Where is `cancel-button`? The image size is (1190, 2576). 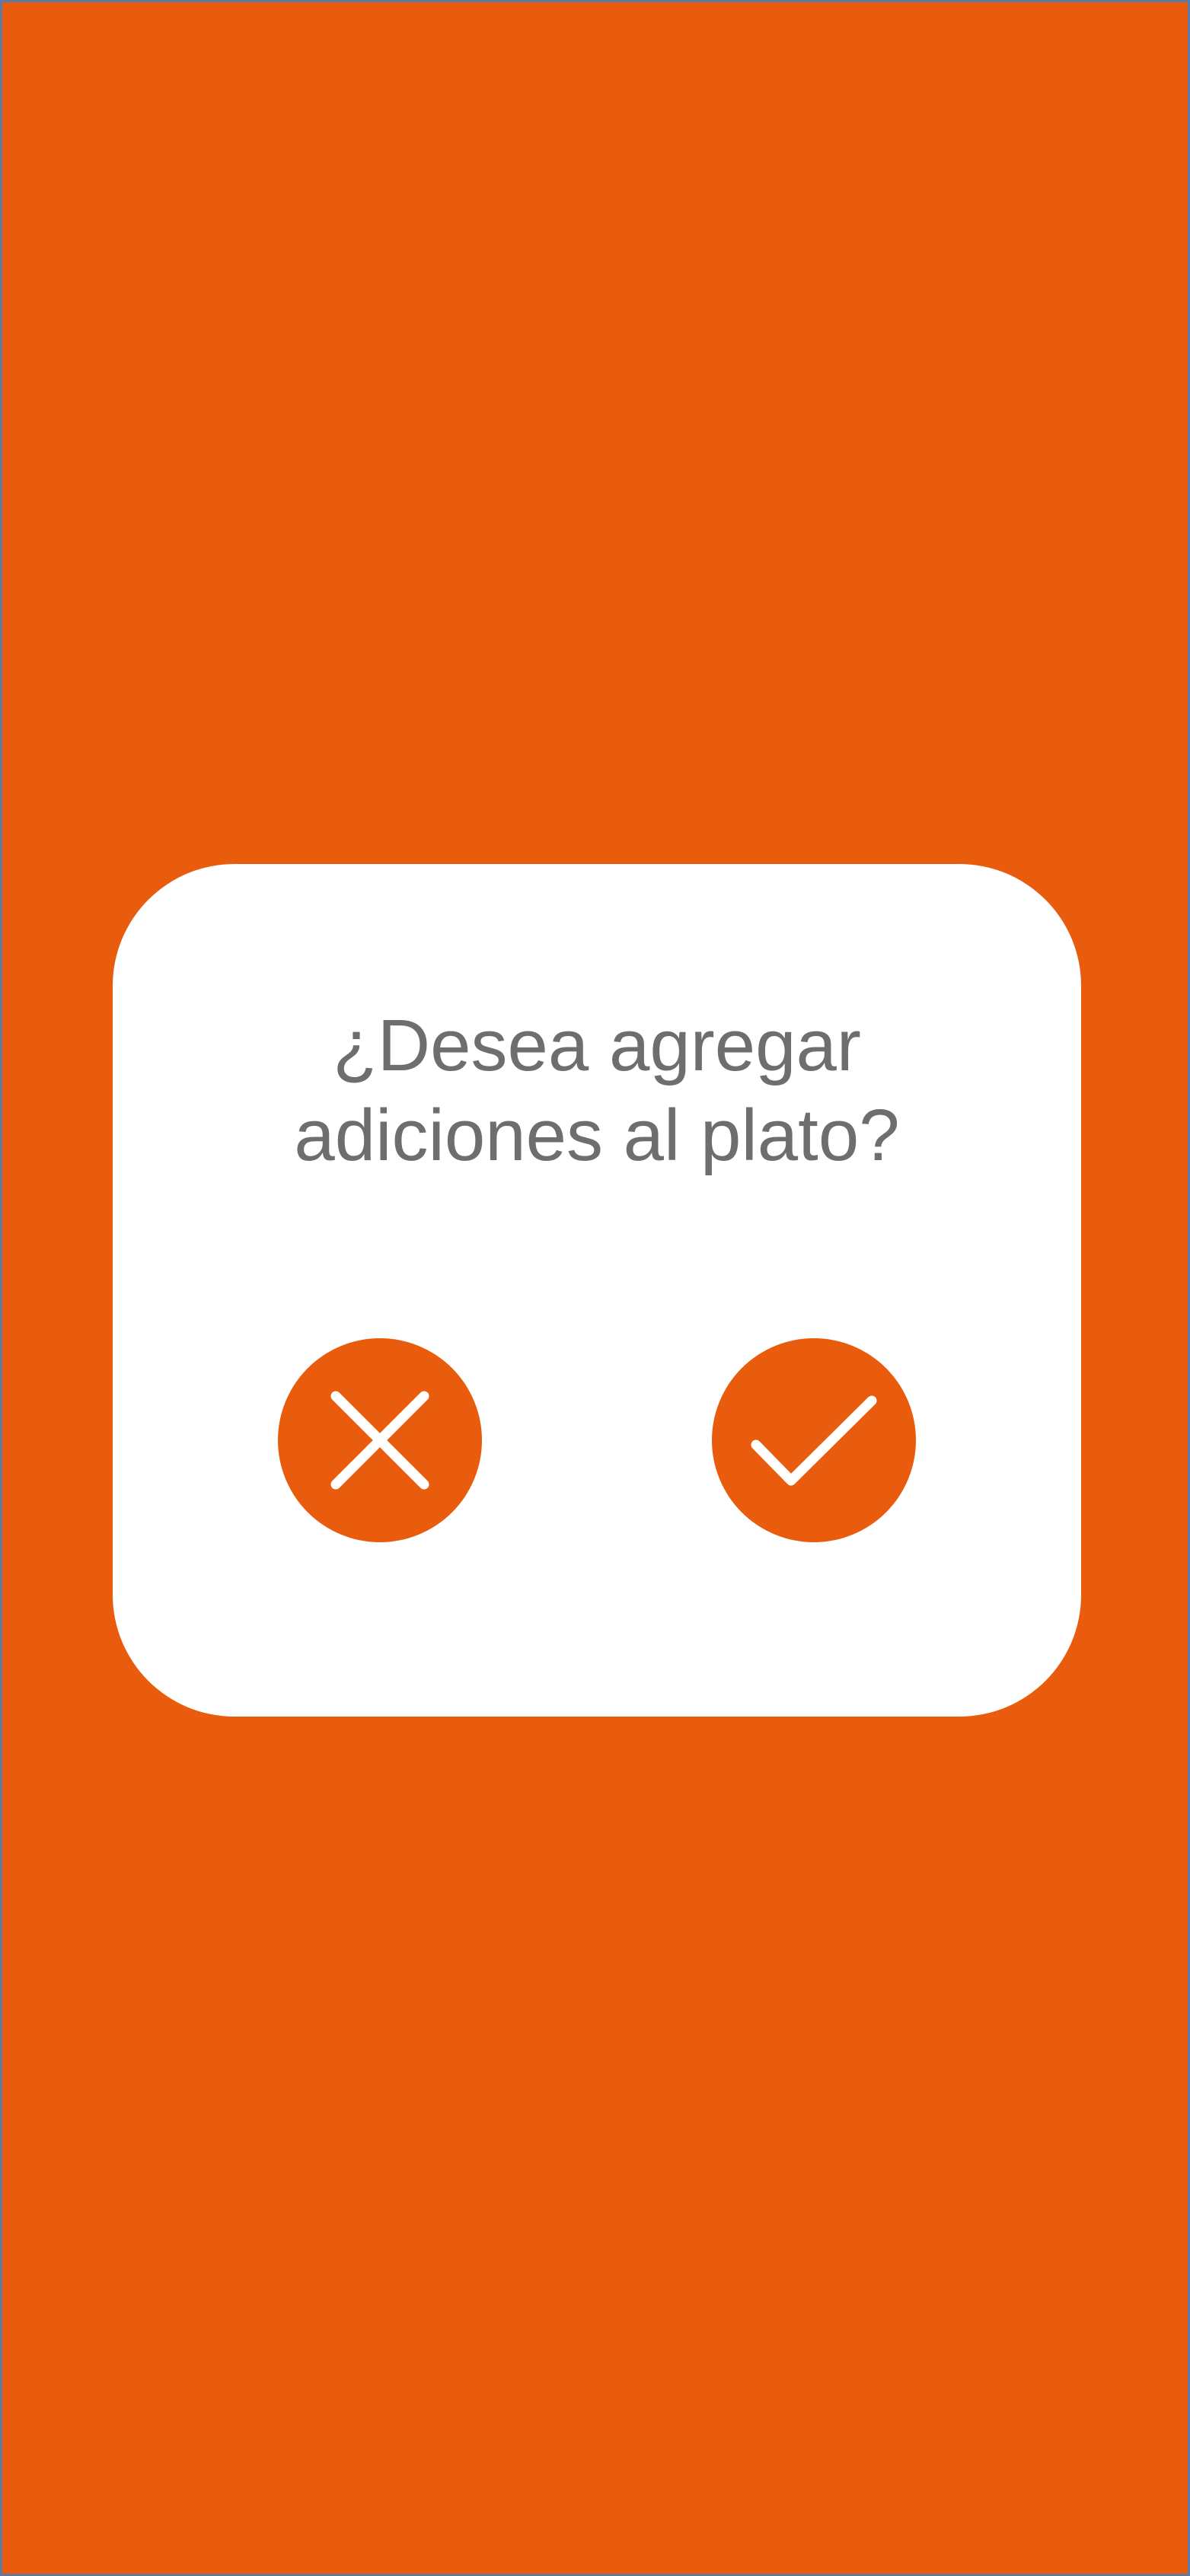
cancel-button is located at coordinates (380, 1440).